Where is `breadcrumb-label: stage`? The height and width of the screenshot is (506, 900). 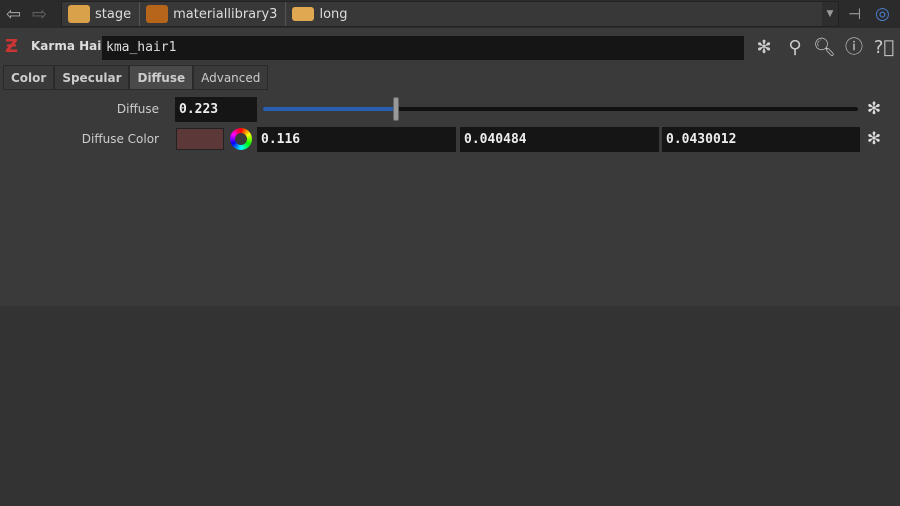
breadcrumb-label: stage is located at coordinates (113, 14).